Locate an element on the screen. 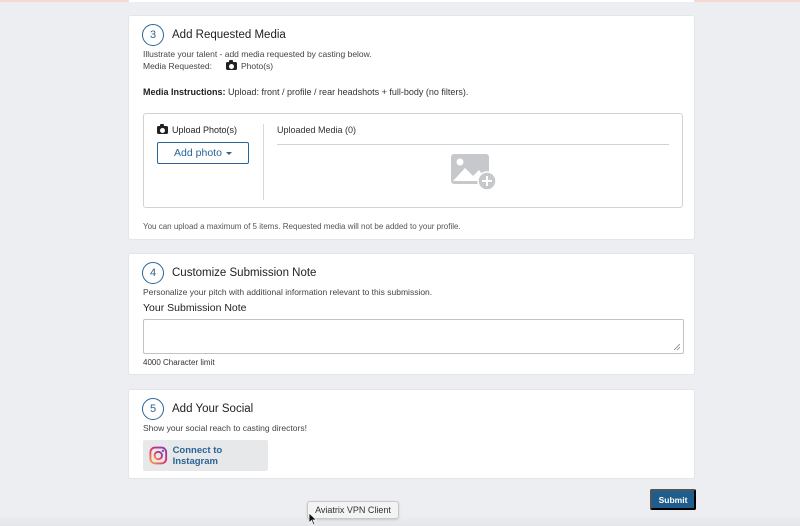  horizontal-divider is located at coordinates (473, 144).